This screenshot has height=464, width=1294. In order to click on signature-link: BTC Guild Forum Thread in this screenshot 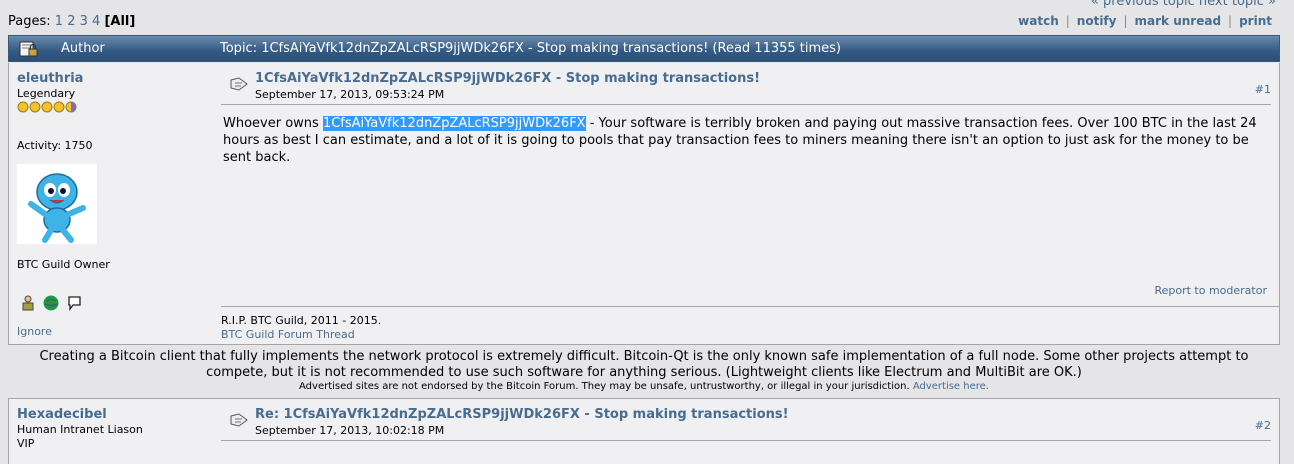, I will do `click(288, 334)`.